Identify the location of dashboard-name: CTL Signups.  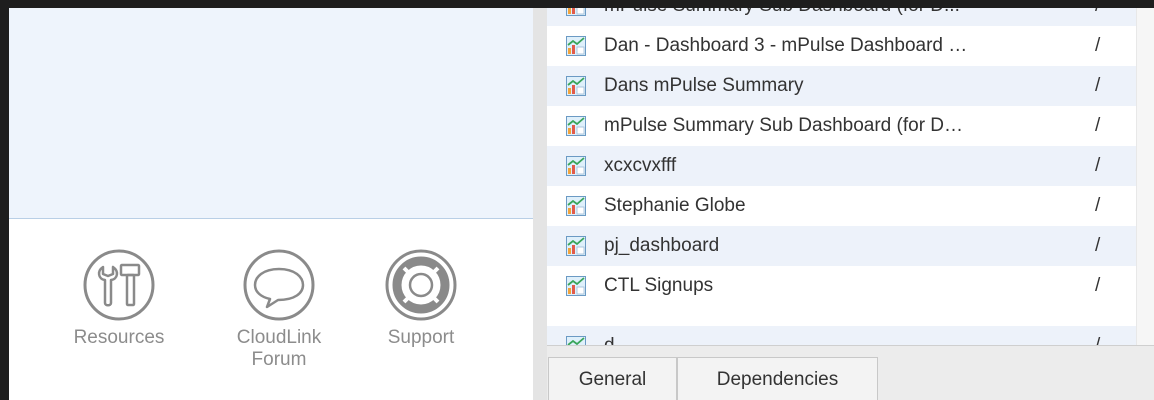
(659, 285).